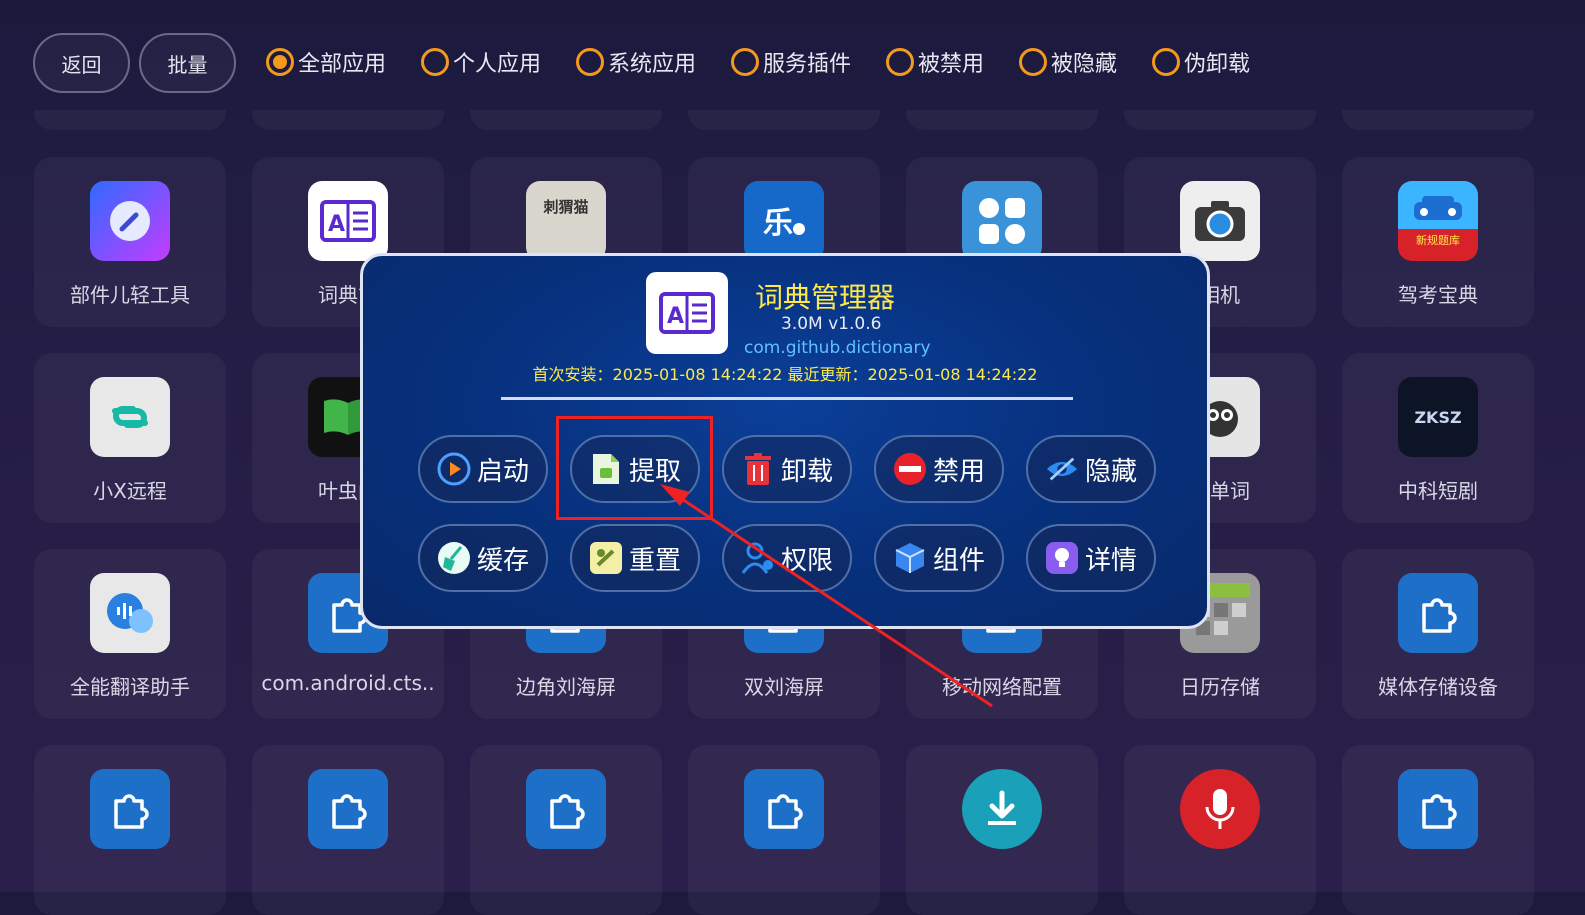  What do you see at coordinates (939, 469) in the screenshot?
I see `disable-button: 禁用` at bounding box center [939, 469].